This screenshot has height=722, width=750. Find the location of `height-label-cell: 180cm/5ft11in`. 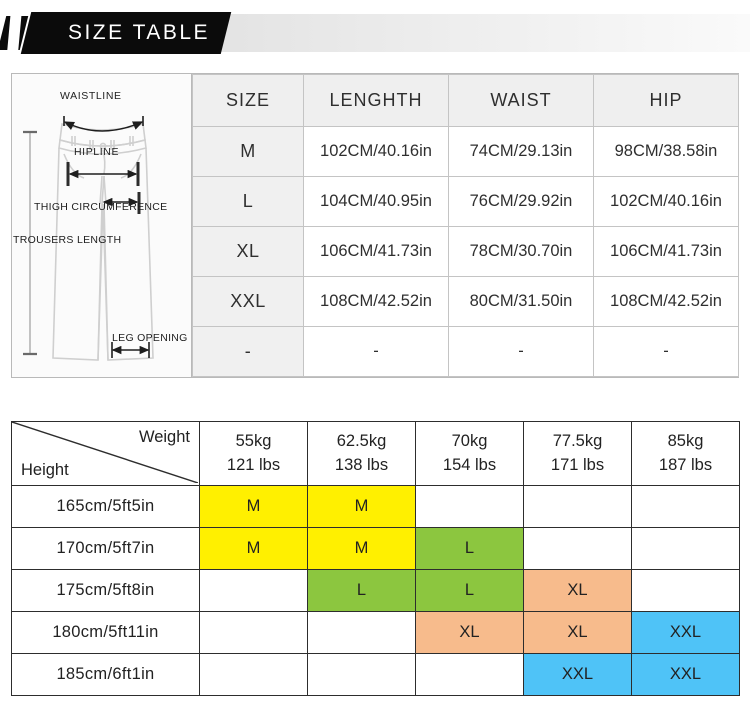

height-label-cell: 180cm/5ft11in is located at coordinates (105, 632).